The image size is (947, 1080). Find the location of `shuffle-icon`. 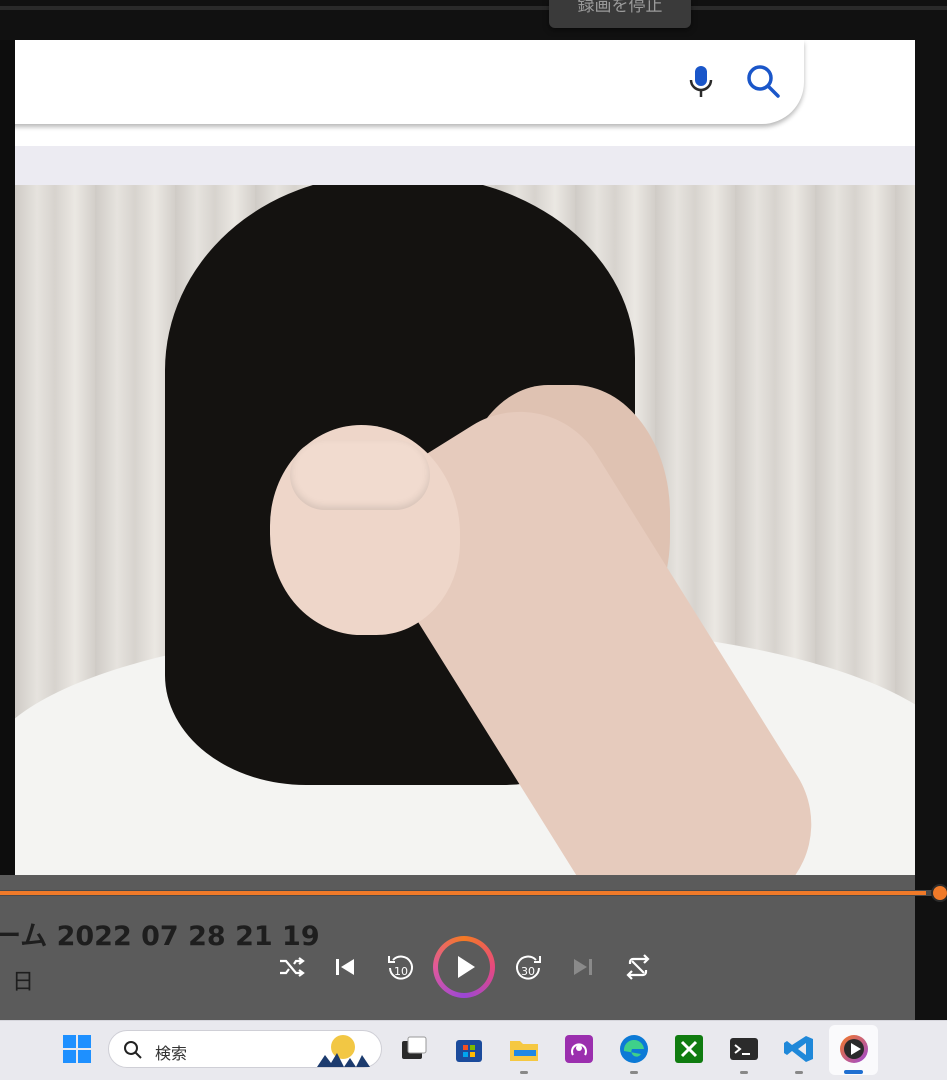

shuffle-icon is located at coordinates (291, 967).